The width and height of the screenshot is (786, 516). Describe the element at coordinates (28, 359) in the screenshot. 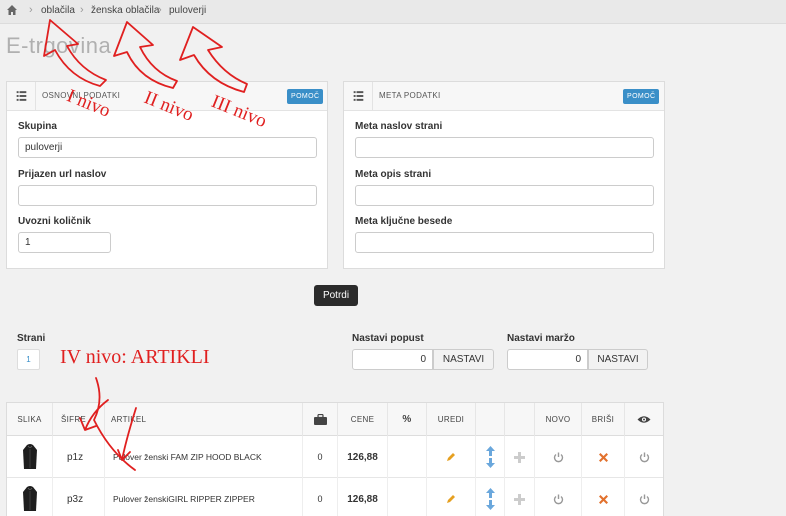

I see `page-button-1: 1` at that location.